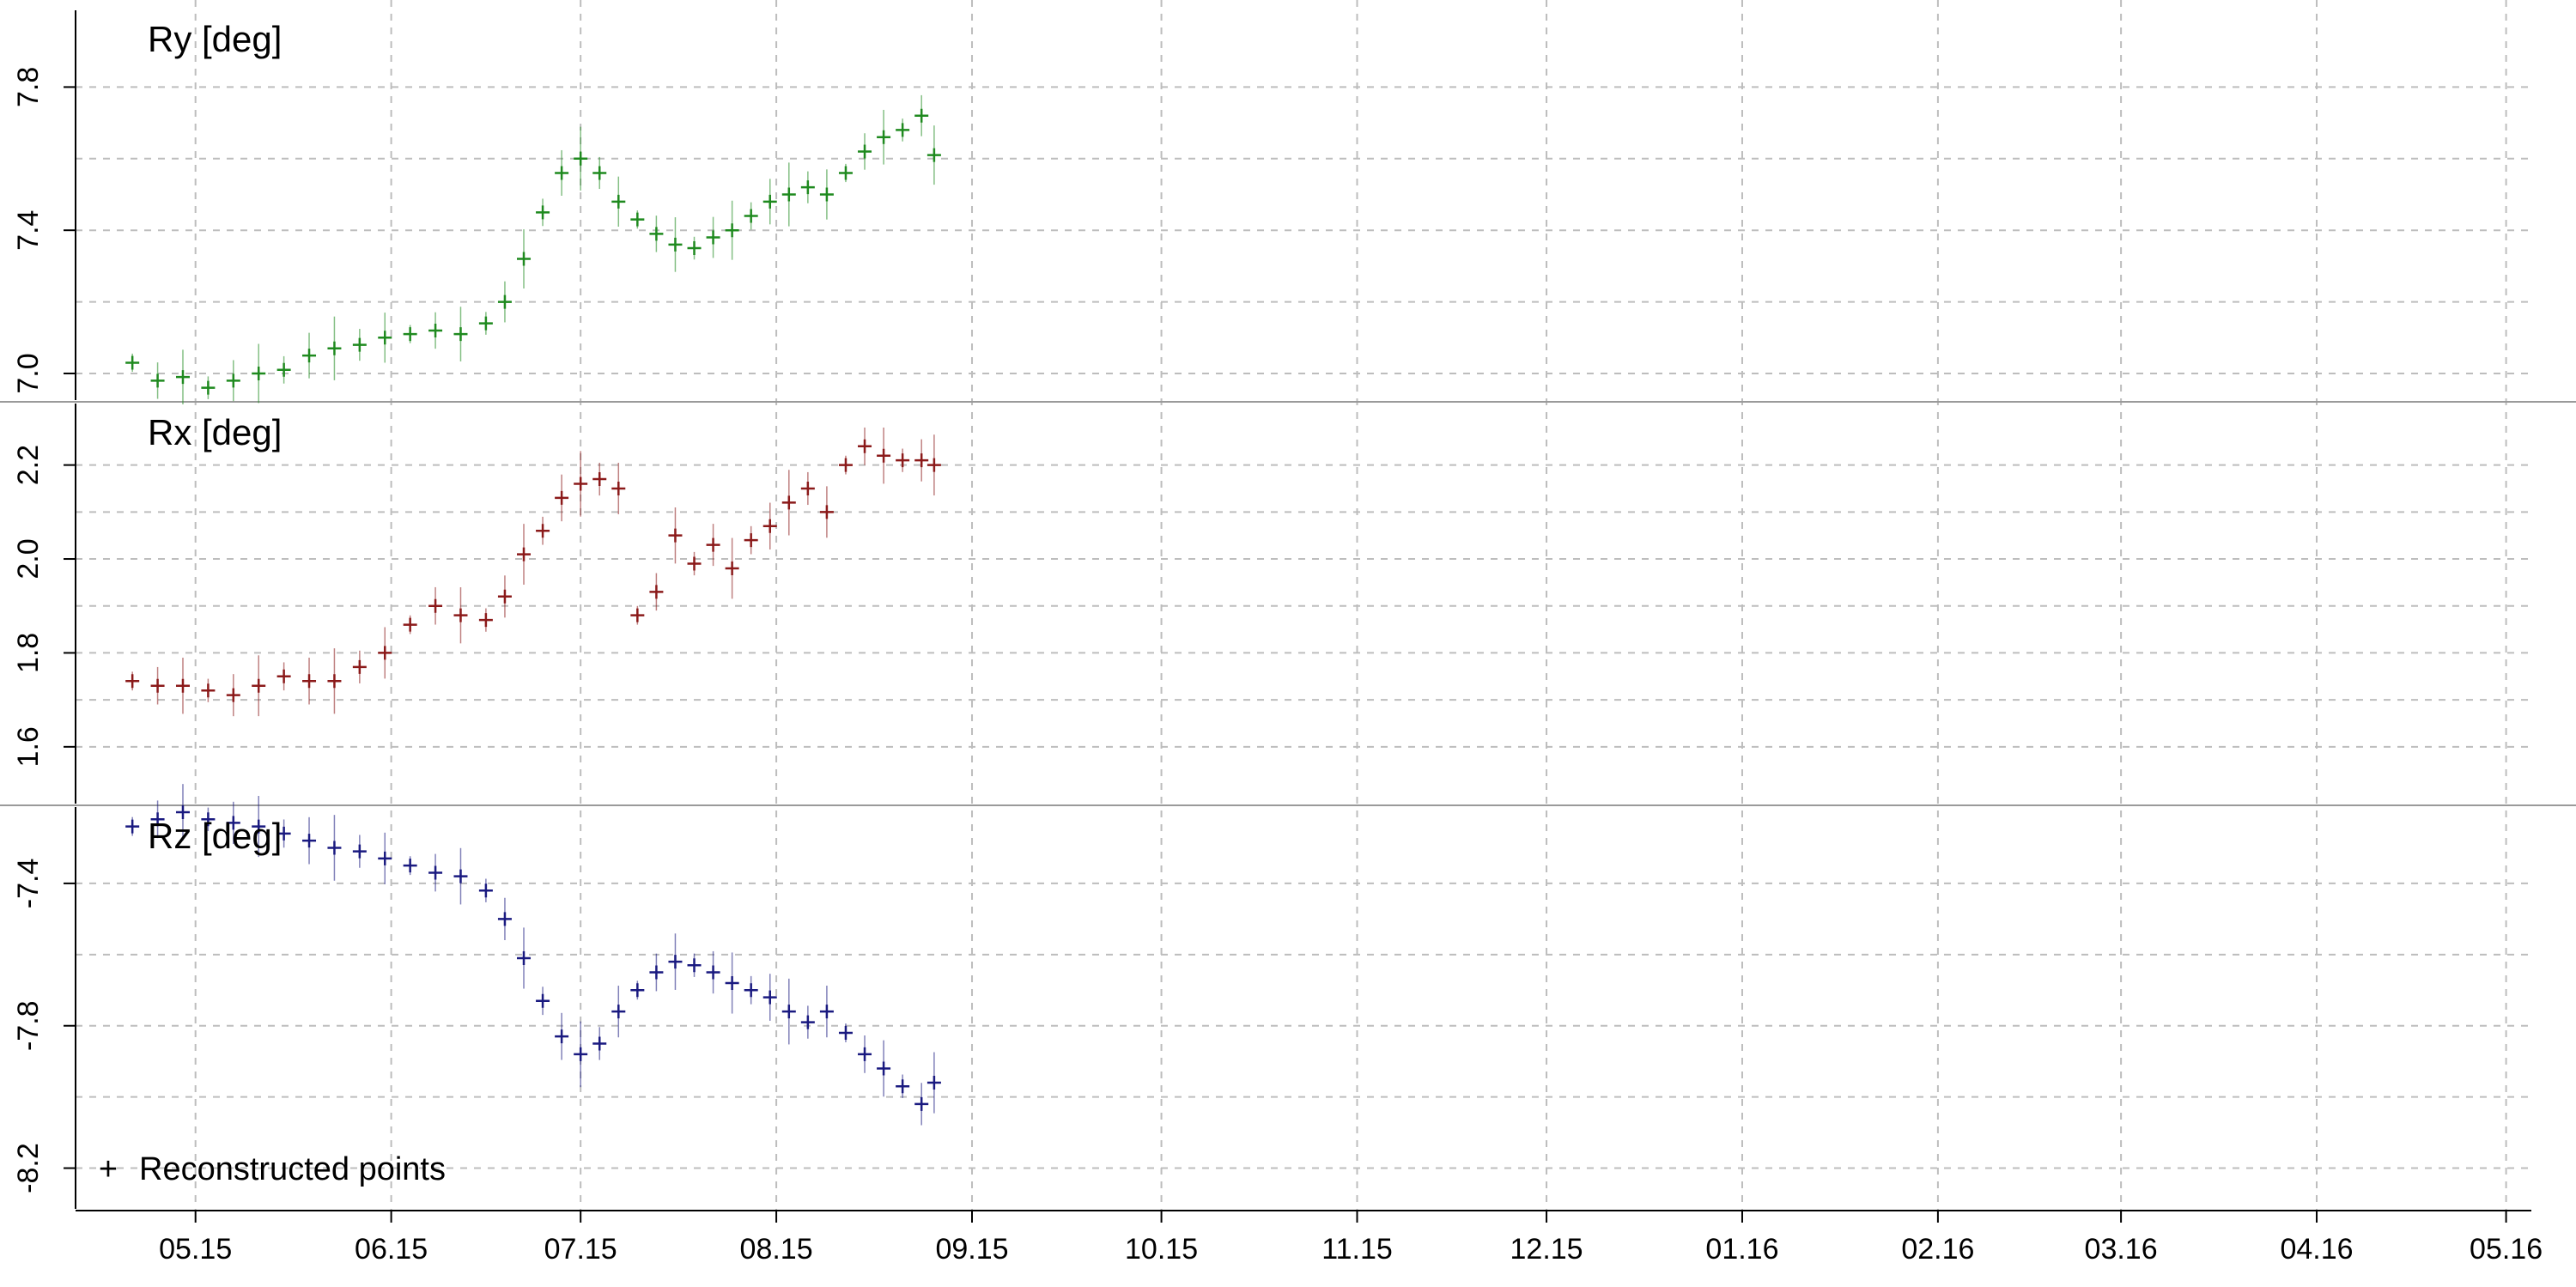  Describe the element at coordinates (1741, 1249) in the screenshot. I see `x-tick-label: 01.16` at that location.